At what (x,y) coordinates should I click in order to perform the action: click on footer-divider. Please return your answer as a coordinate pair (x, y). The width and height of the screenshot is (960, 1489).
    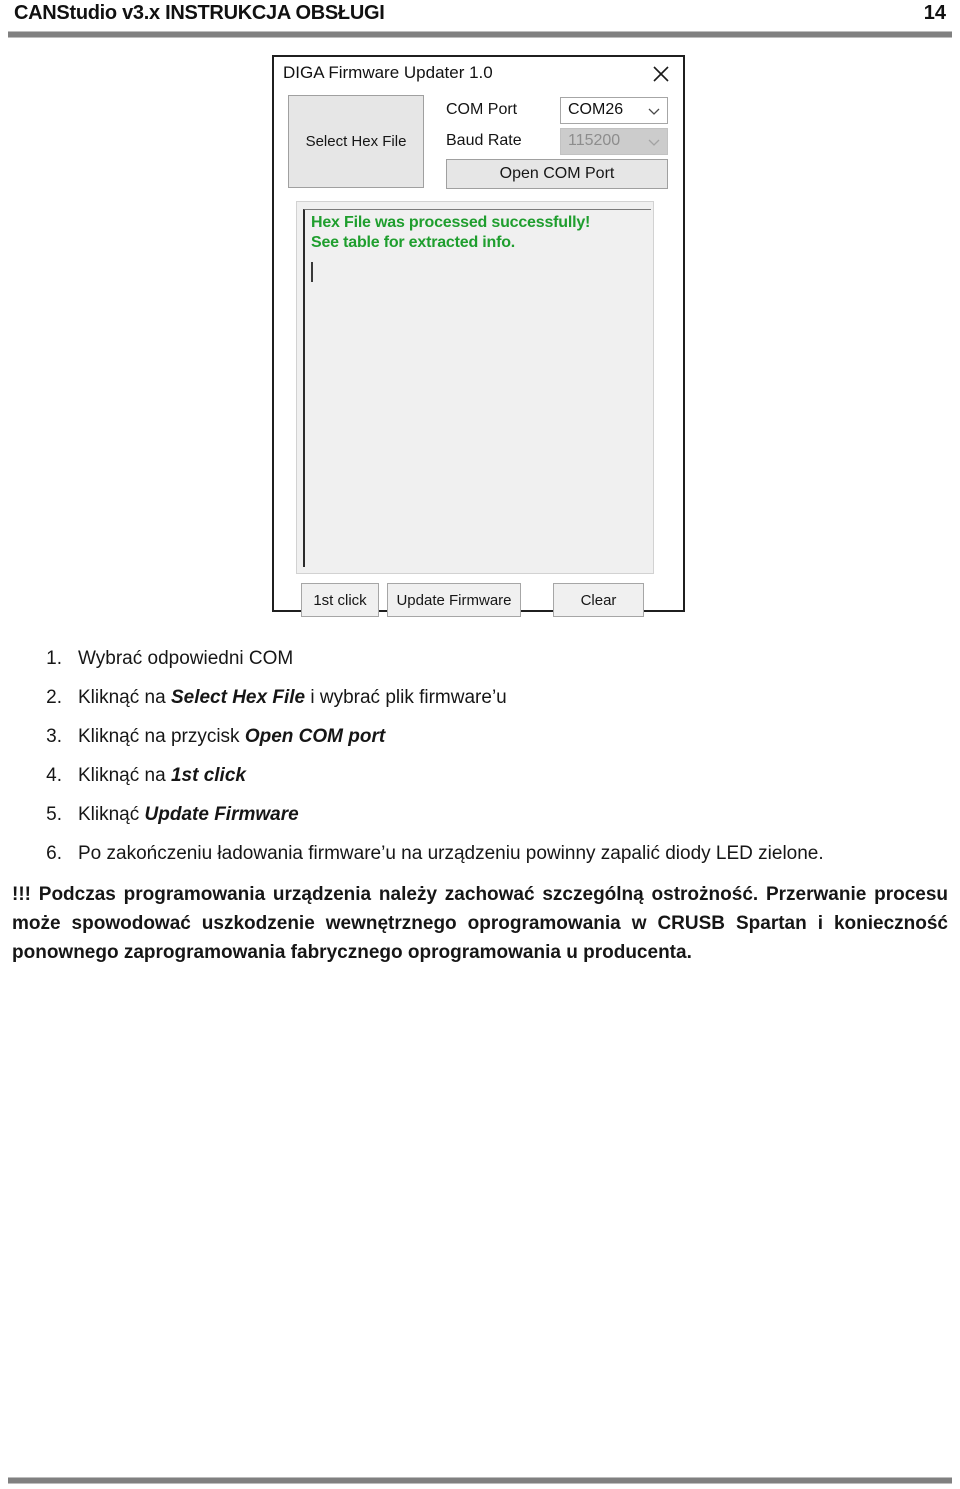
    Looking at the image, I should click on (480, 1480).